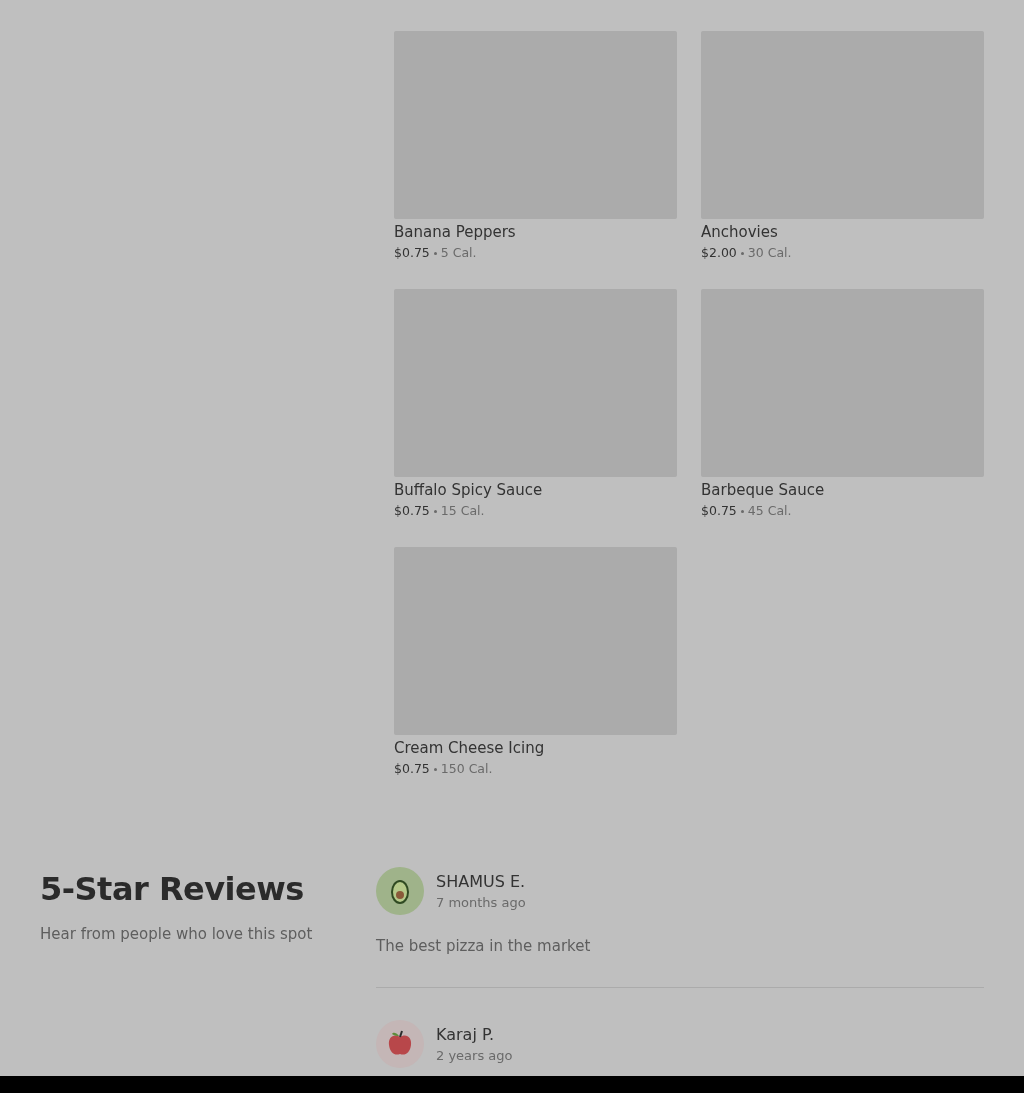  I want to click on reviewer-name: Karaj P., so click(466, 1034).